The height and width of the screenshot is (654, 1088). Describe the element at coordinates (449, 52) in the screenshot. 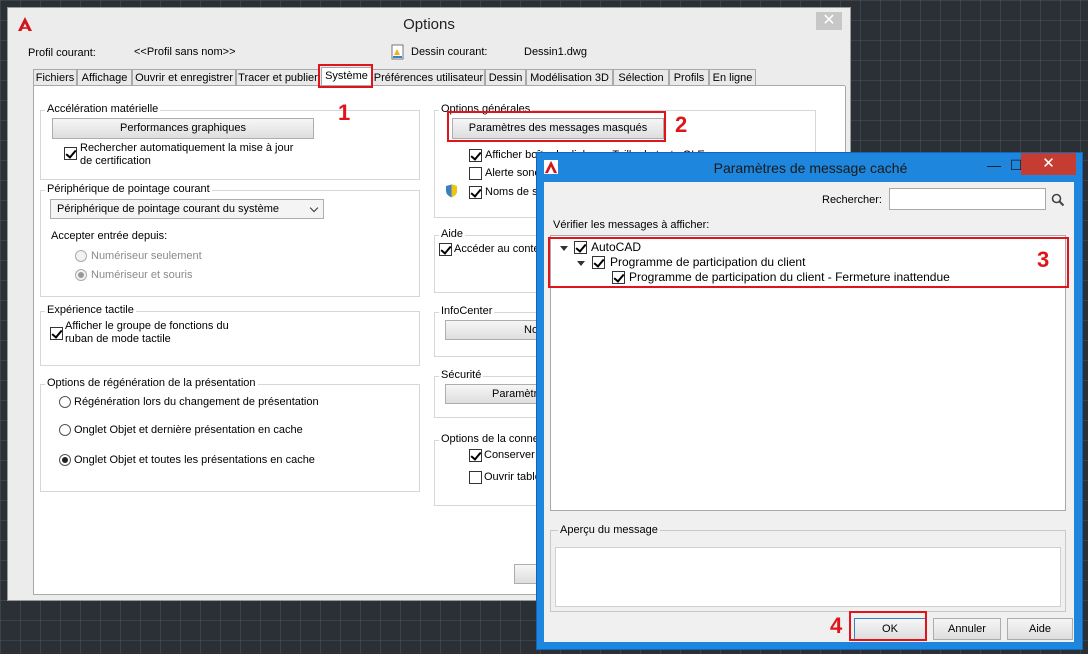

I see `drawing-label: Dessin courant:` at that location.